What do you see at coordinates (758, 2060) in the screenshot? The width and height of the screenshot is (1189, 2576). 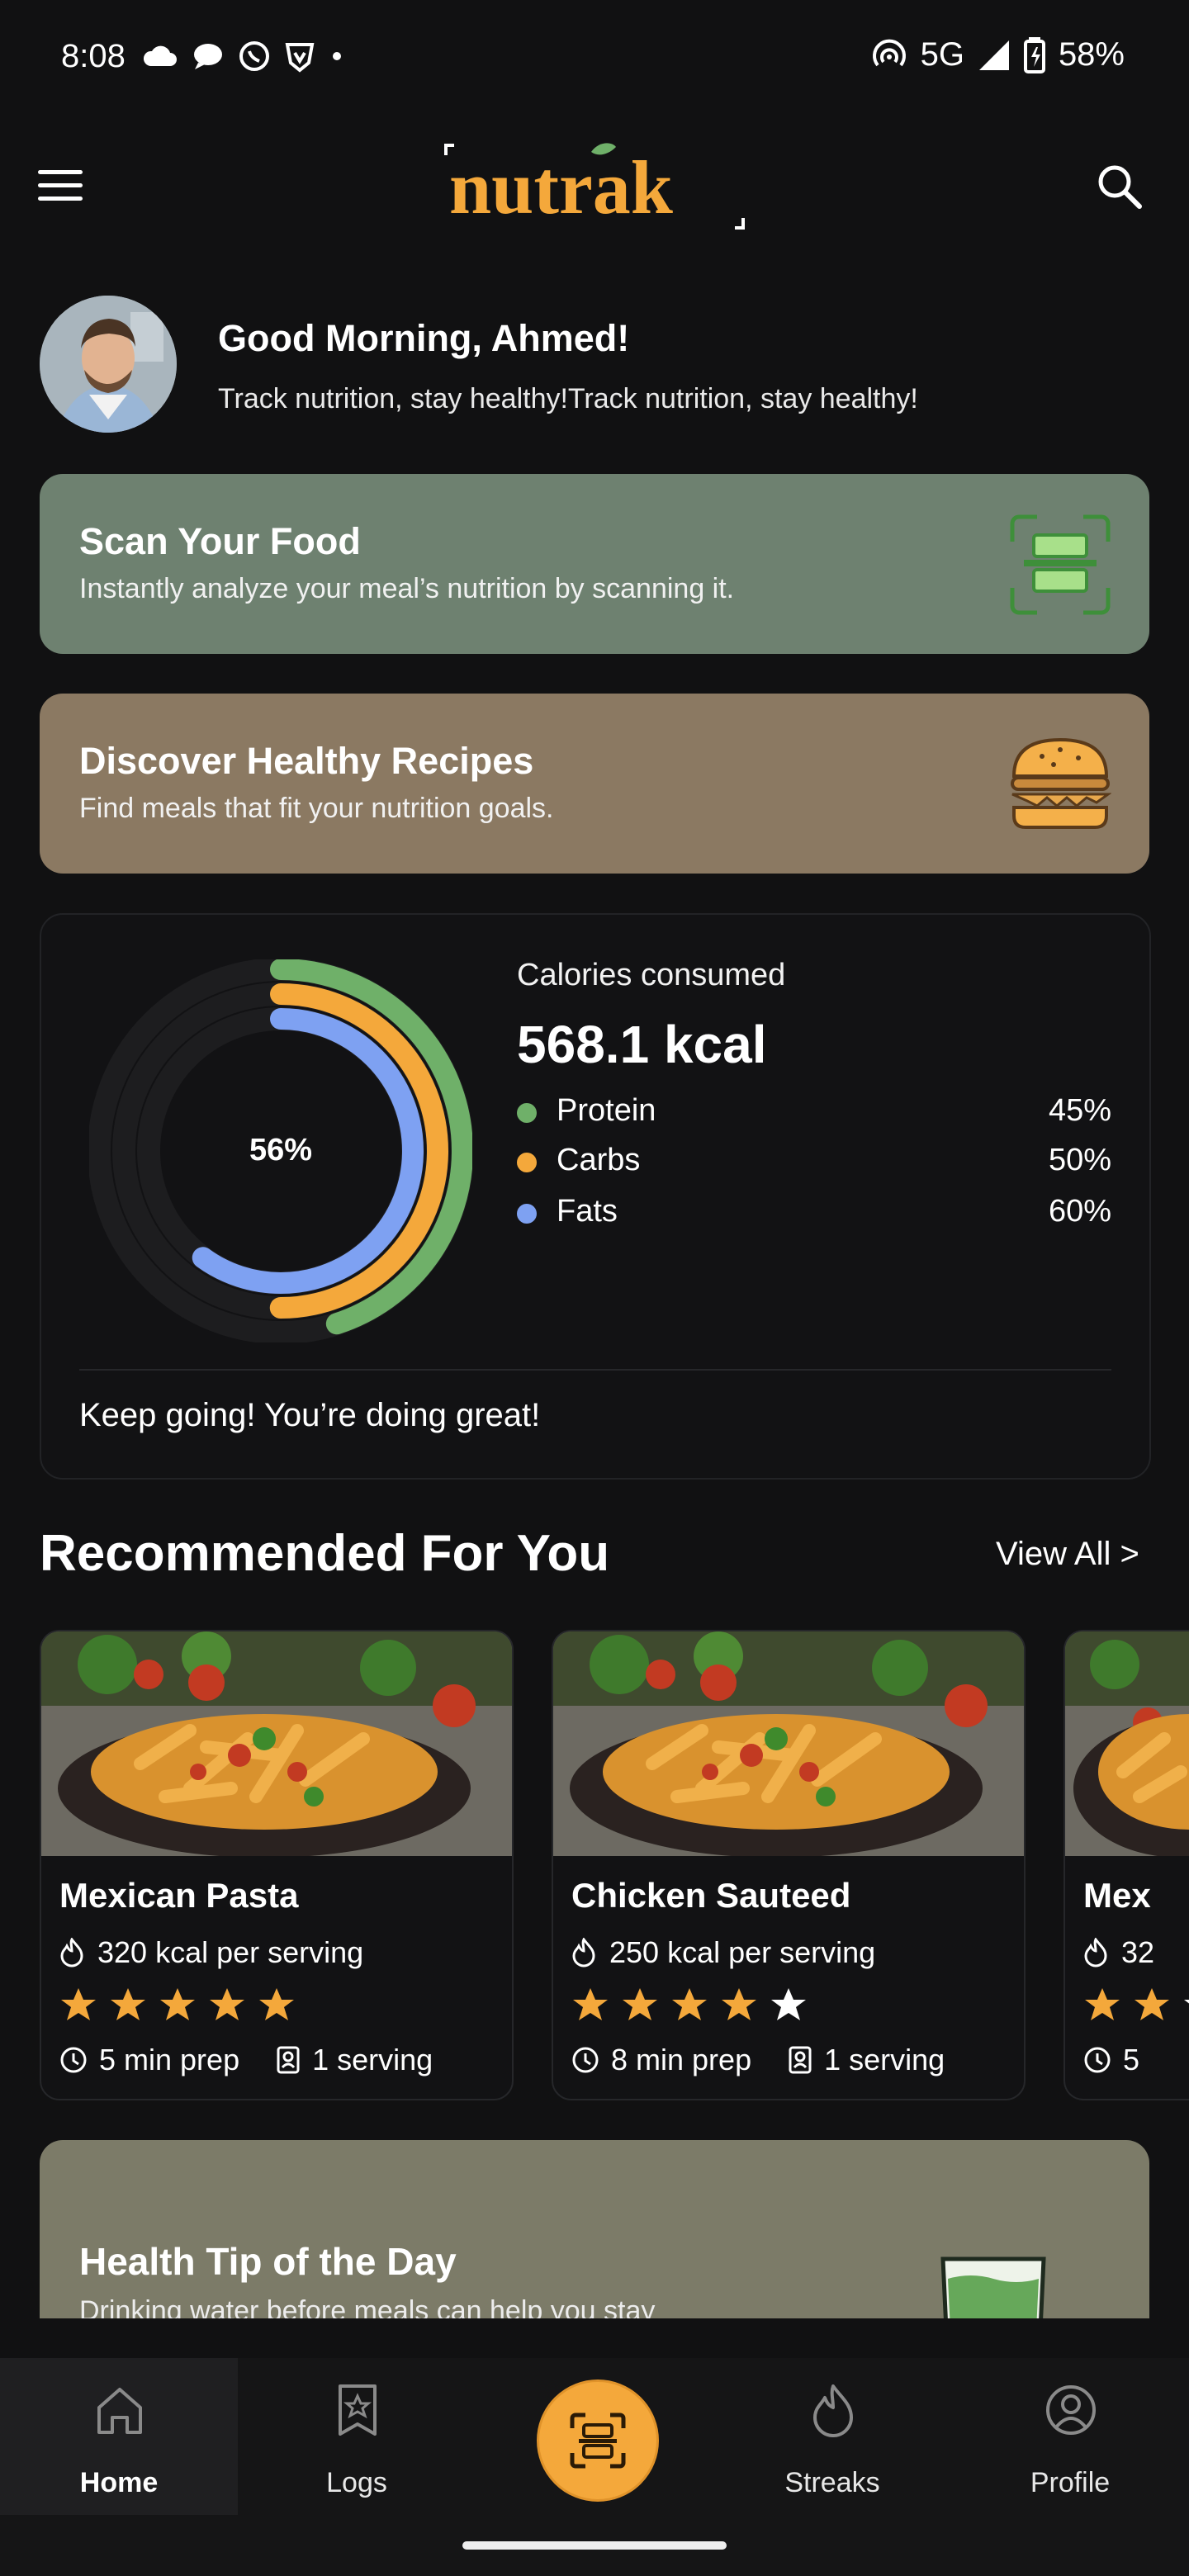 I see `recipe-meta: 8 min prep 1 serving` at bounding box center [758, 2060].